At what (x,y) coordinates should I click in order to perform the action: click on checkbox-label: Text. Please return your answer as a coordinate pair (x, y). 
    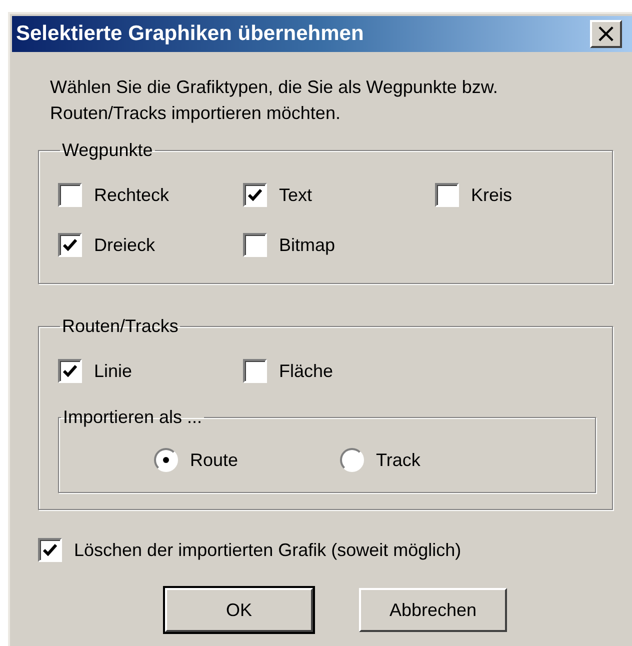
    Looking at the image, I should click on (295, 195).